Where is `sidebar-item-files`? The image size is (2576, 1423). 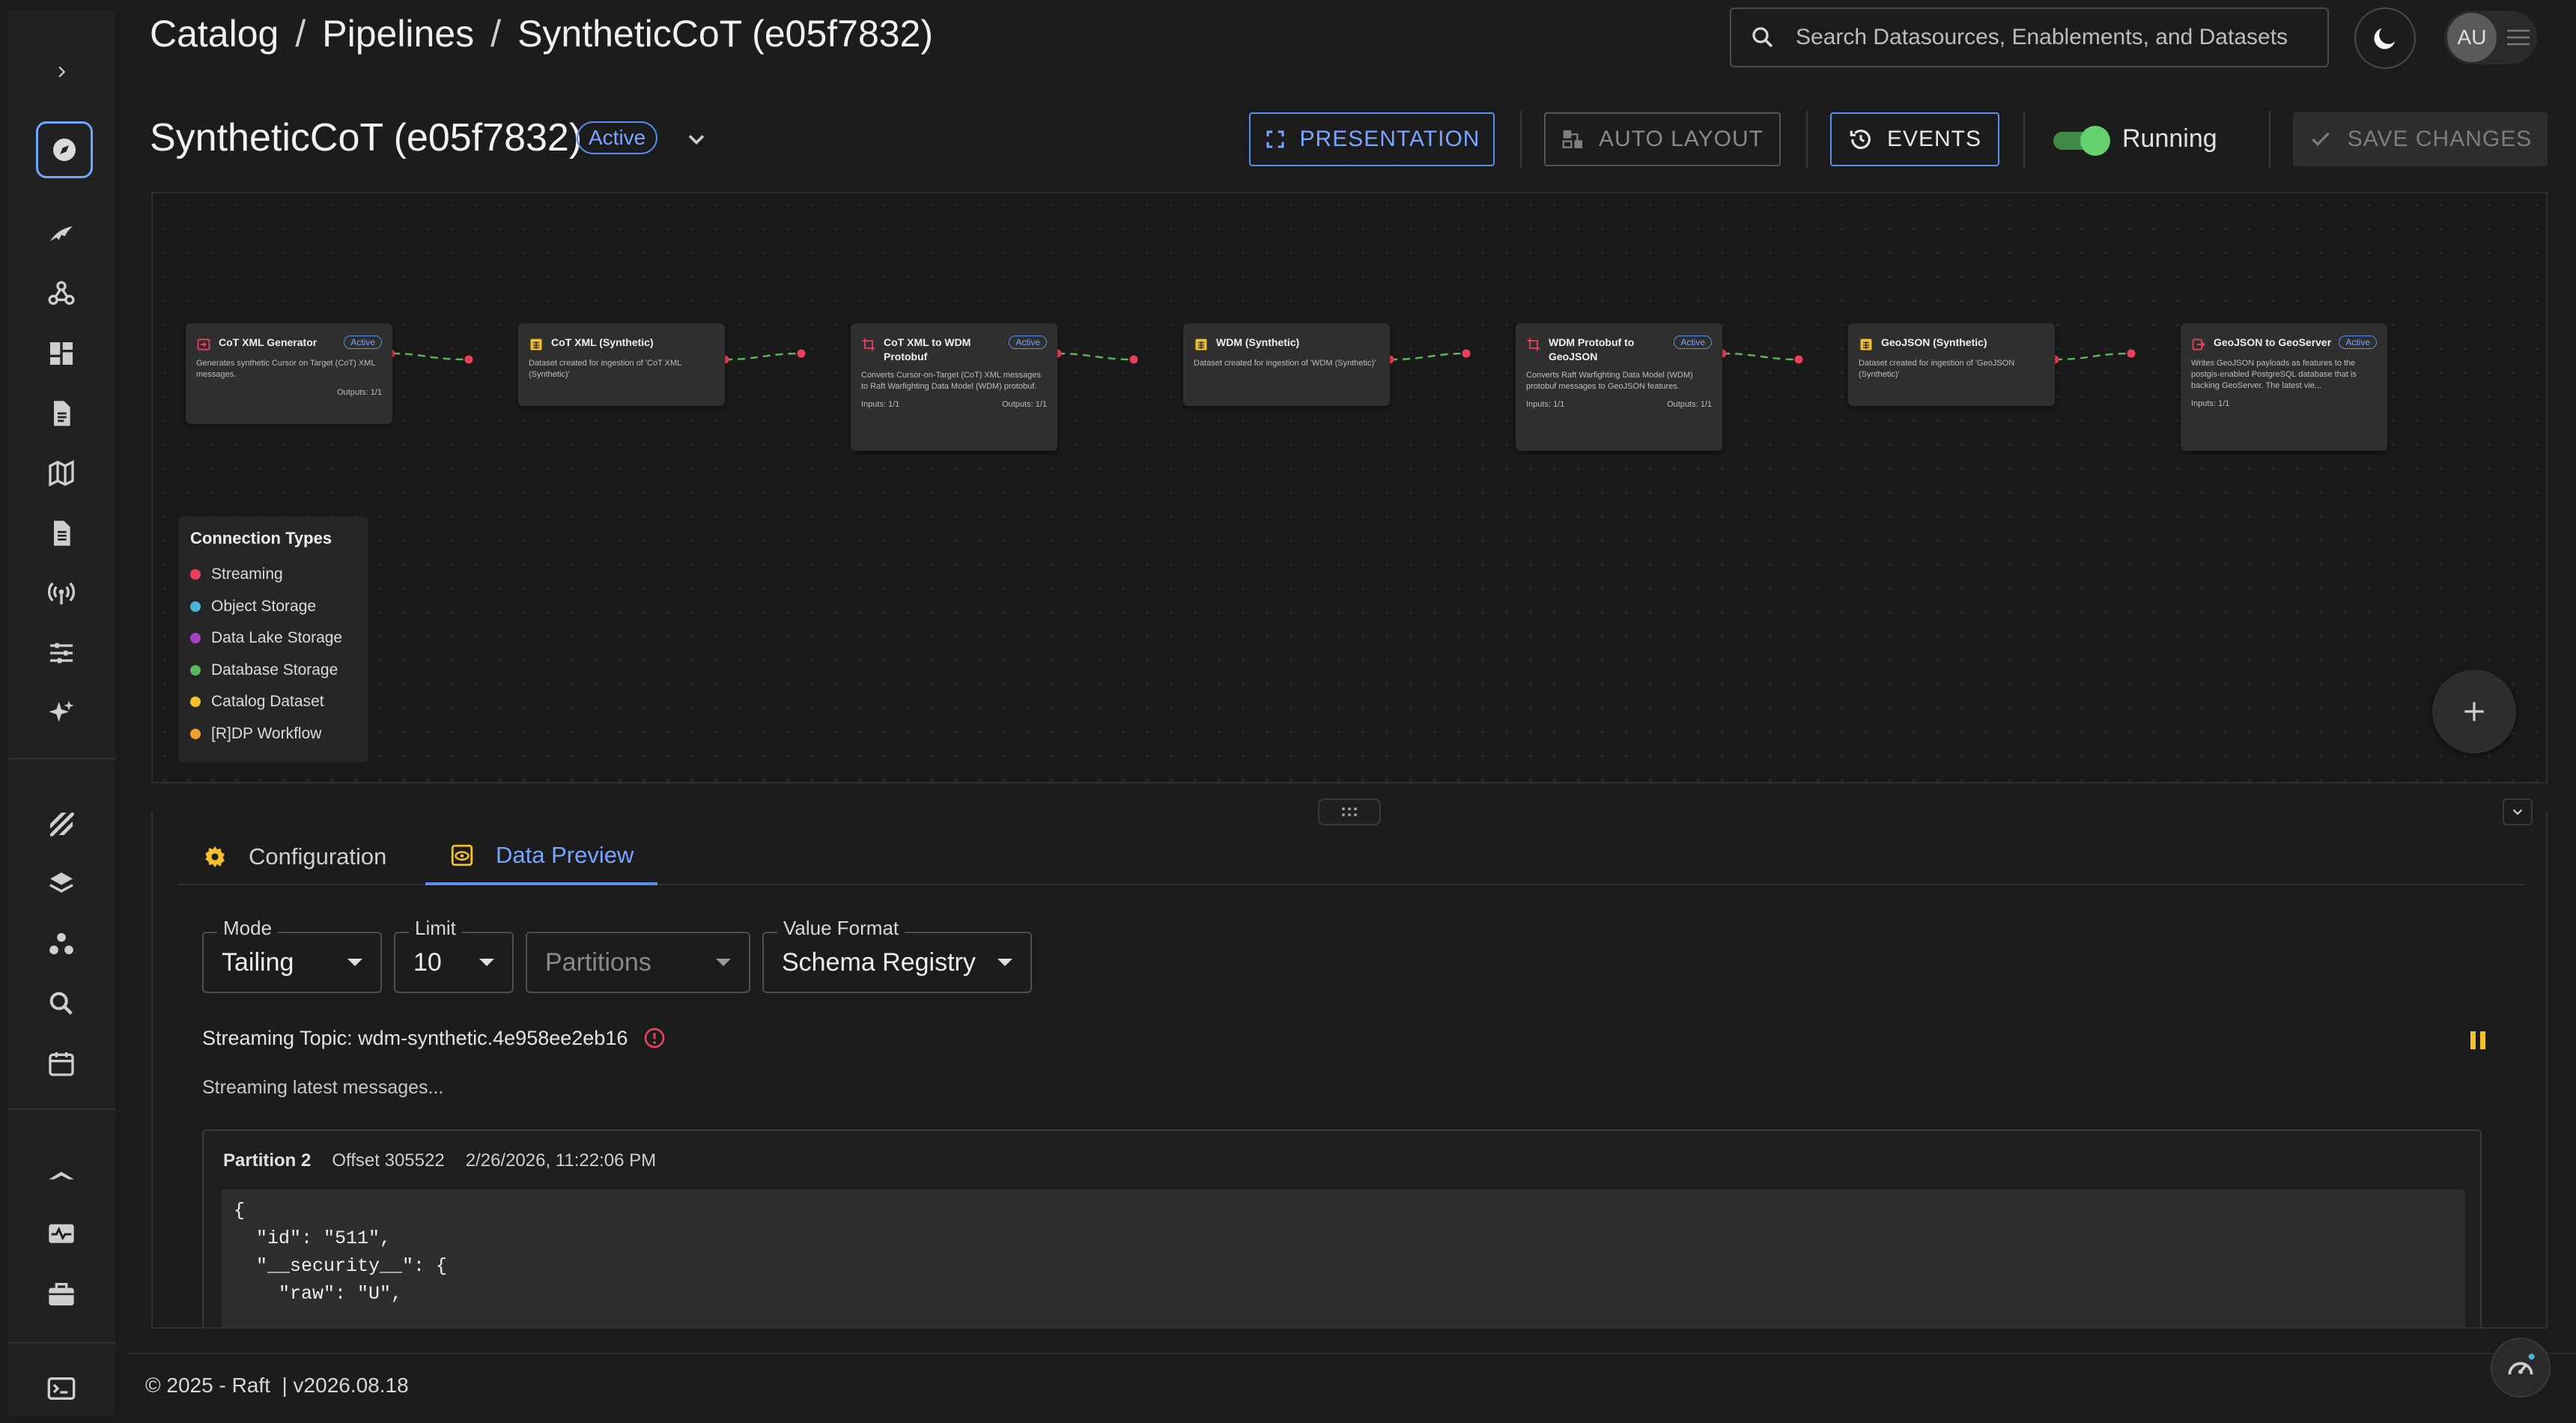 sidebar-item-files is located at coordinates (61, 533).